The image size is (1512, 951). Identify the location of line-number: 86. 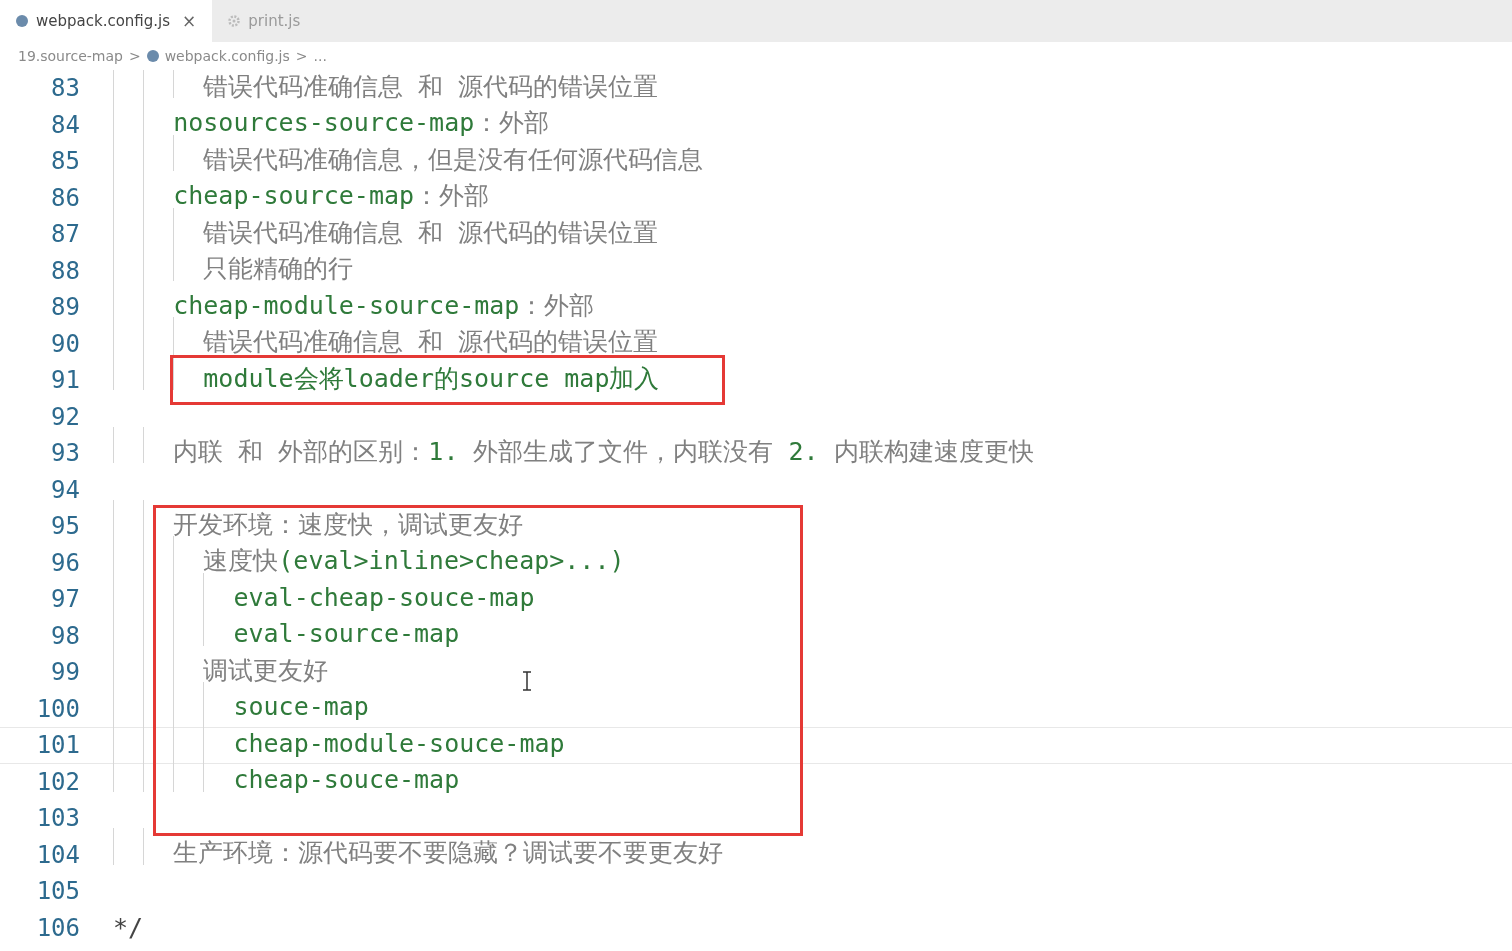
(65, 197).